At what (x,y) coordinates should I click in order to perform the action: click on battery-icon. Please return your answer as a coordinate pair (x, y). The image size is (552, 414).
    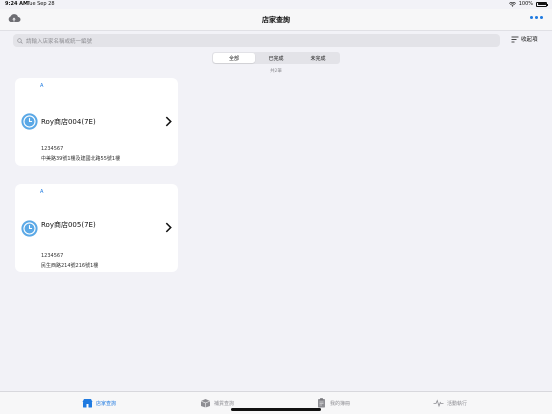
    Looking at the image, I should click on (542, 4).